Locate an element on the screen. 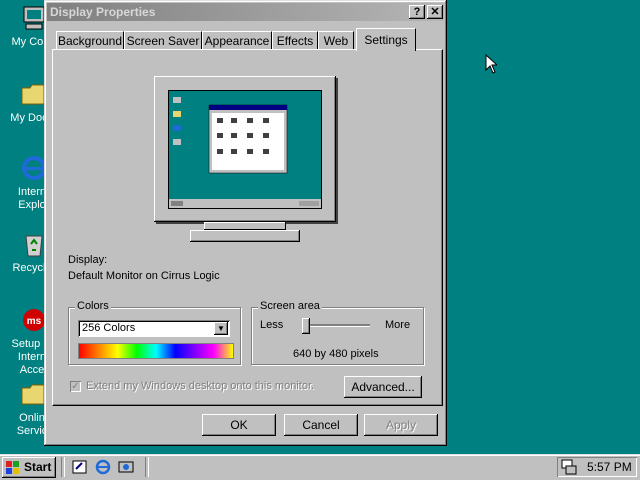 The width and height of the screenshot is (640, 480). start-button: Start is located at coordinates (29, 467).